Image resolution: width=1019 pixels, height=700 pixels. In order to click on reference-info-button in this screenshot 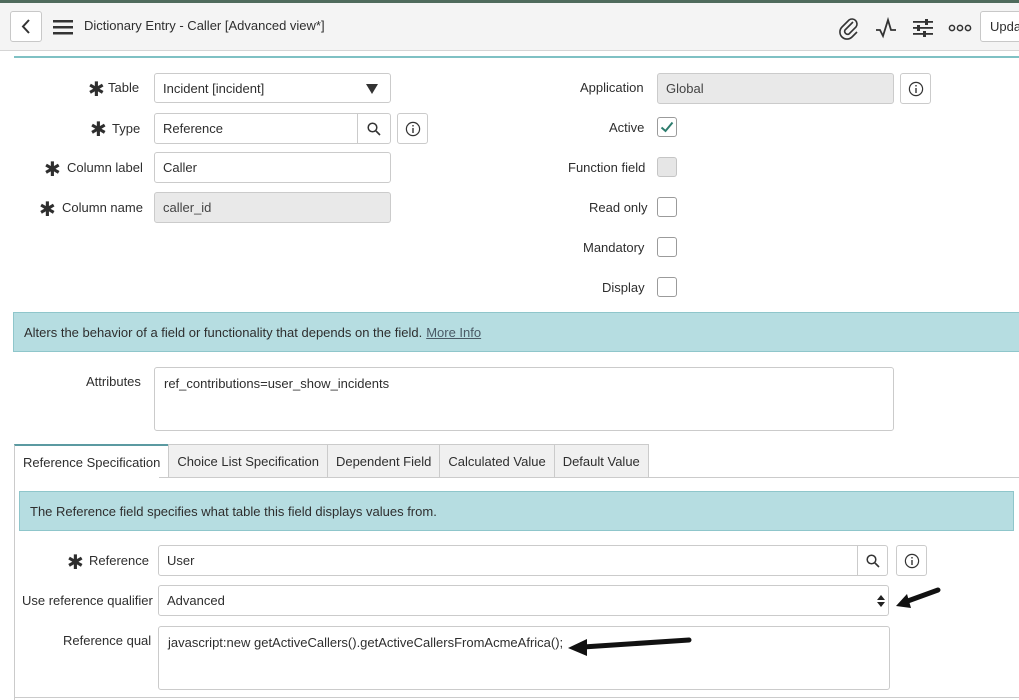, I will do `click(911, 560)`.